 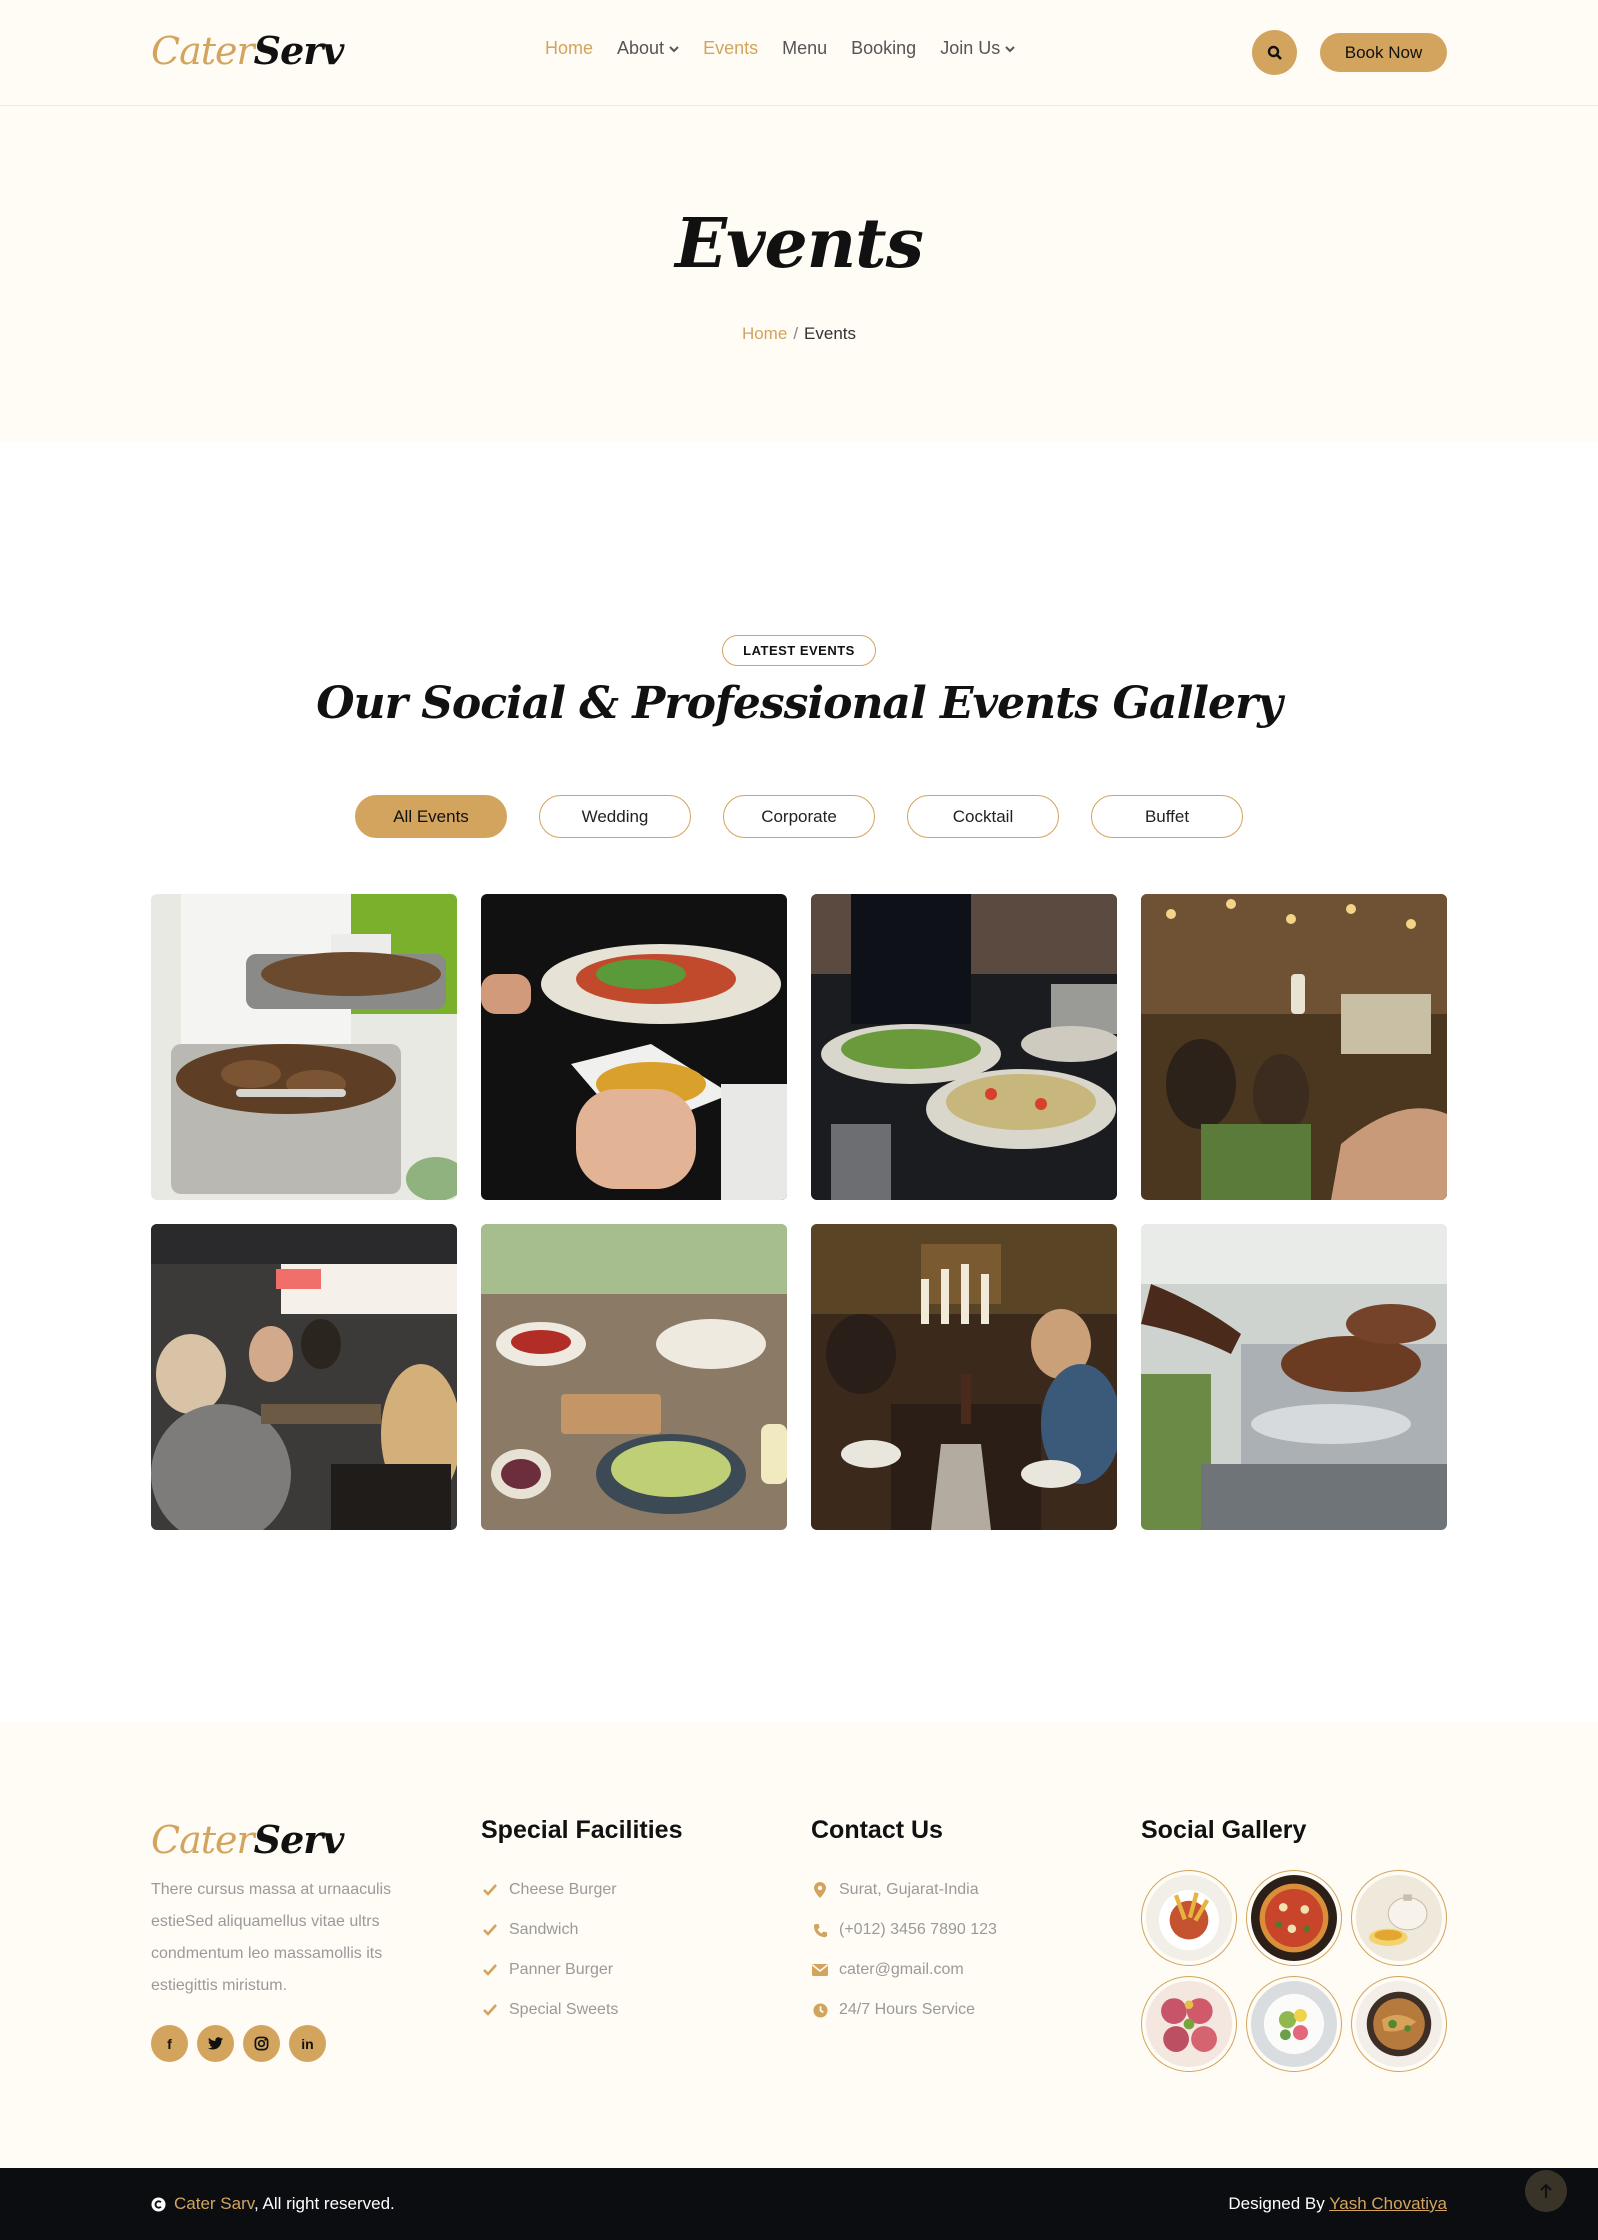 I want to click on twitter-bird-glyph, so click(x=215, y=2043).